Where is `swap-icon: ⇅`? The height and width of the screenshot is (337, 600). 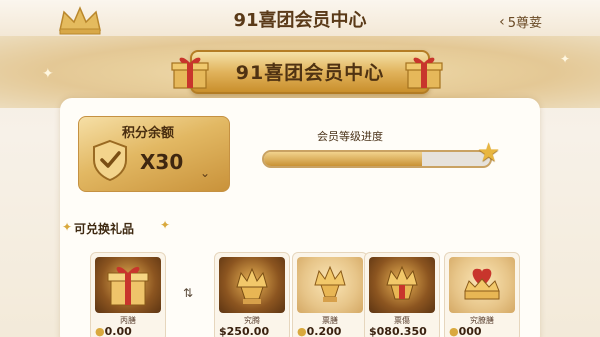 swap-icon: ⇅ is located at coordinates (188, 293).